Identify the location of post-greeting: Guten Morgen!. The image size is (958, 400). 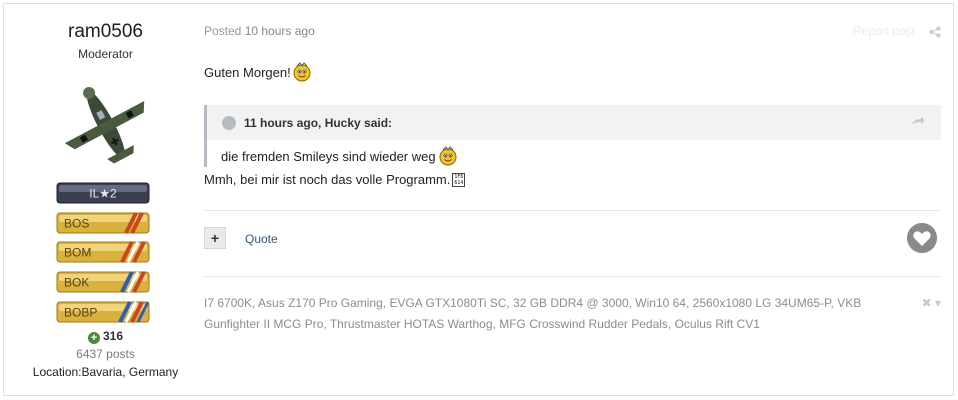
(258, 72).